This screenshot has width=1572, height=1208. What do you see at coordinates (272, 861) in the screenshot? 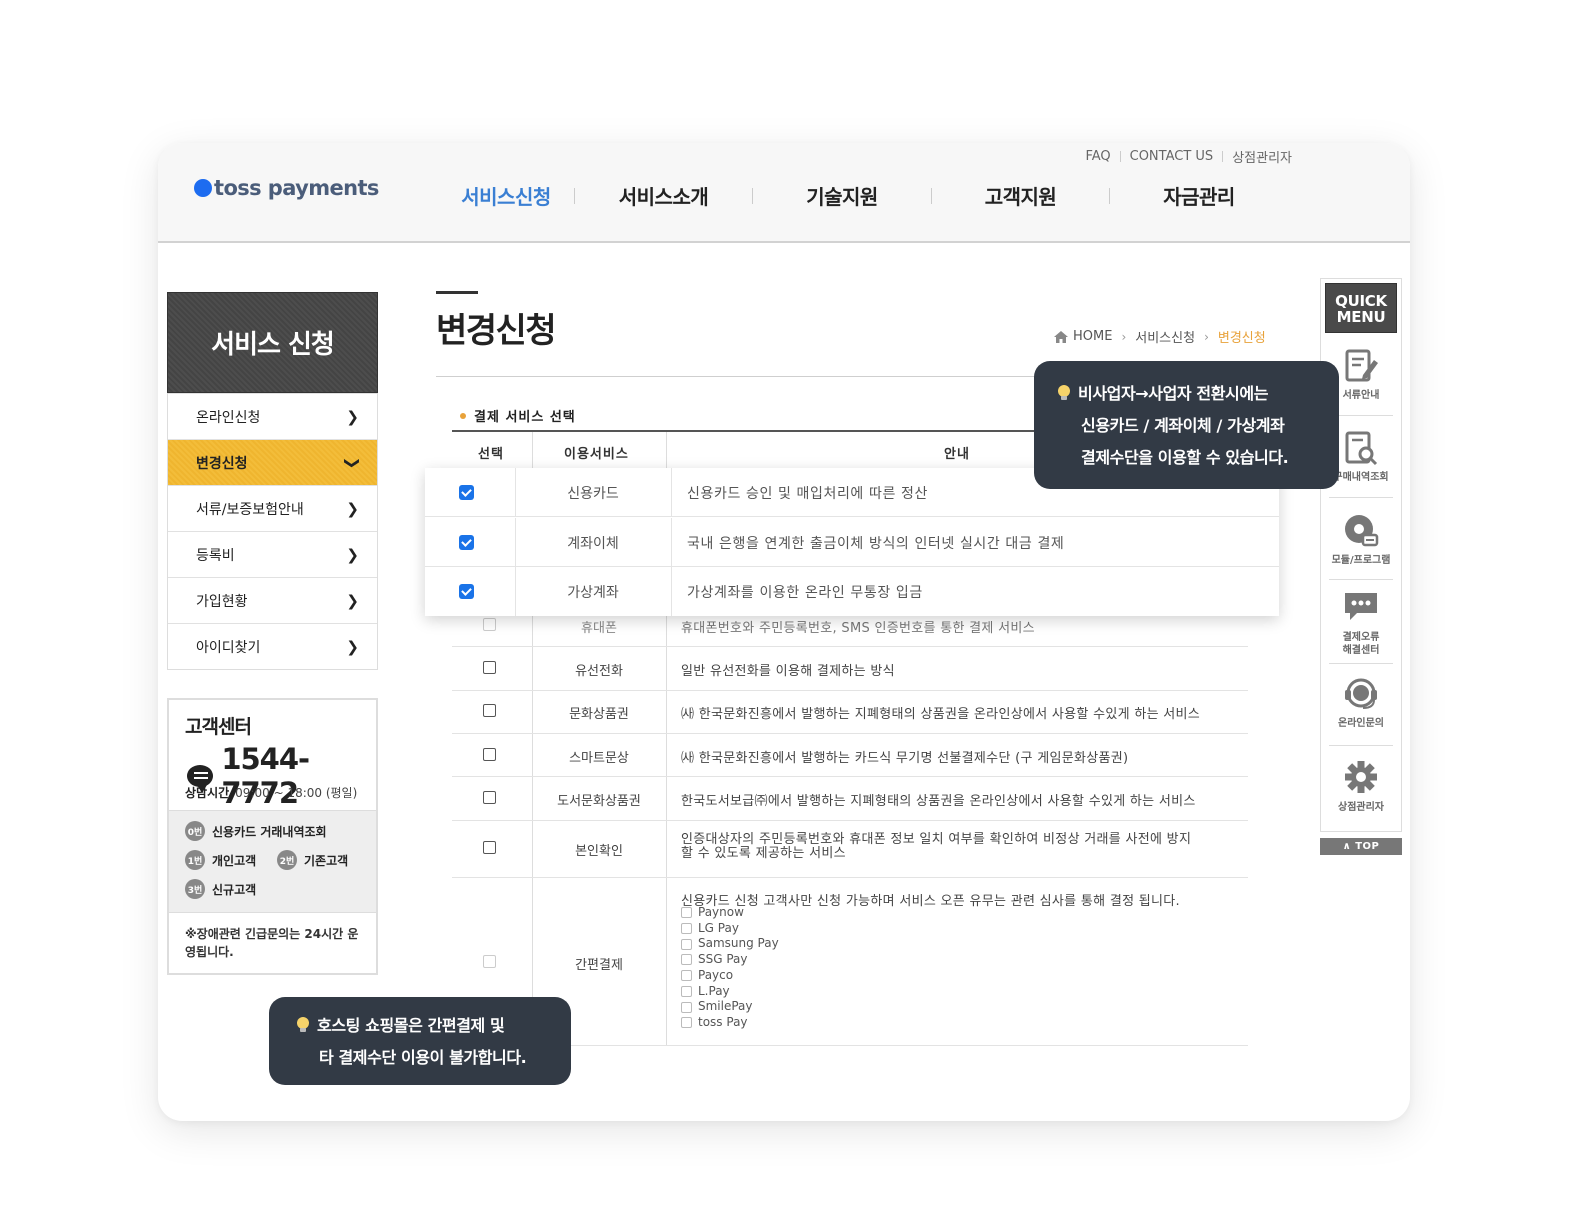
I see `ars-menu: 0번 신용카드 거래내역조회 1번 개인고객 2번 기존고객 3번 신규고객` at bounding box center [272, 861].